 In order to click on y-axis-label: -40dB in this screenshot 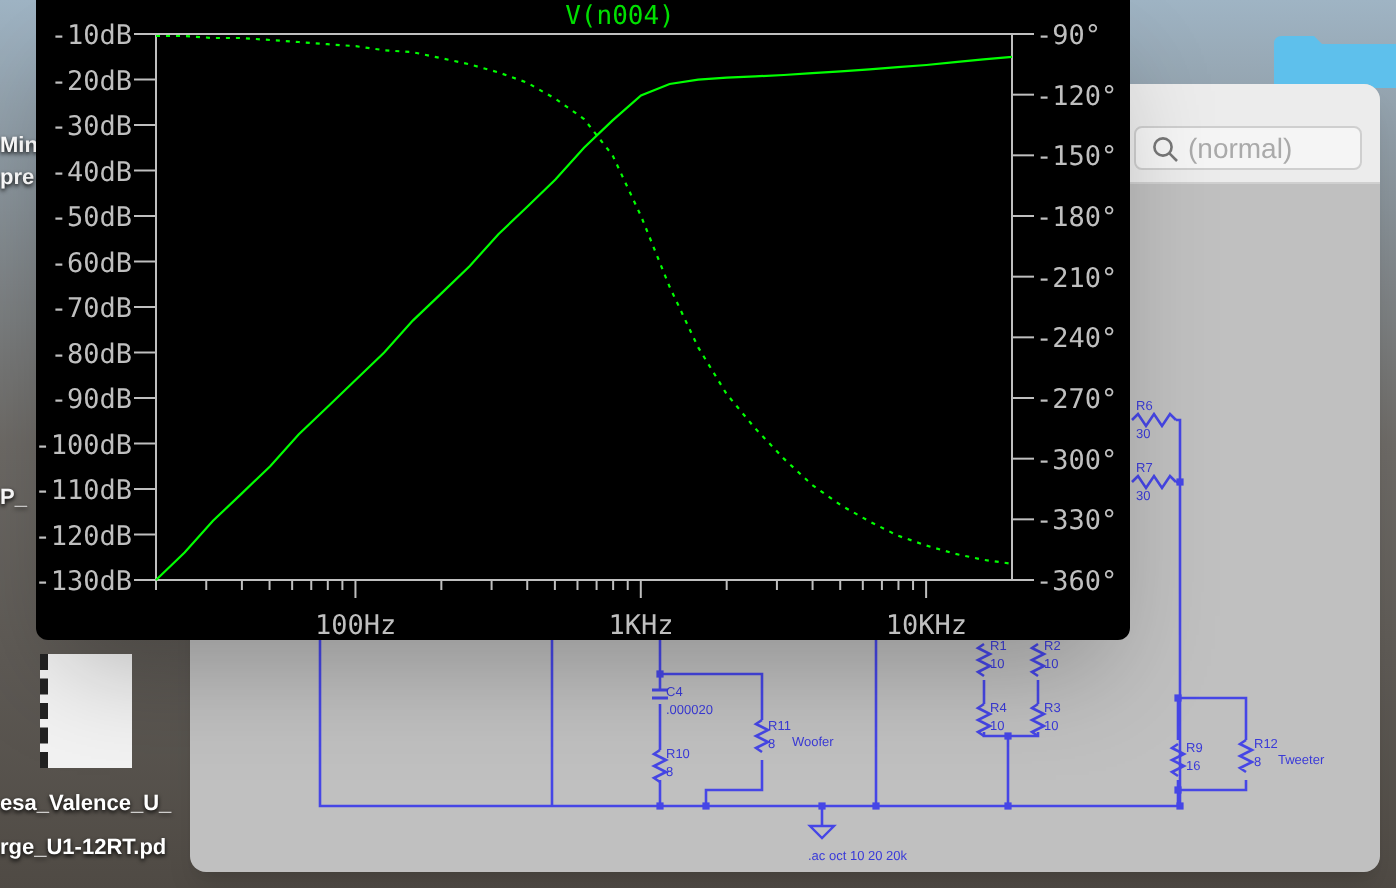, I will do `click(91, 172)`.